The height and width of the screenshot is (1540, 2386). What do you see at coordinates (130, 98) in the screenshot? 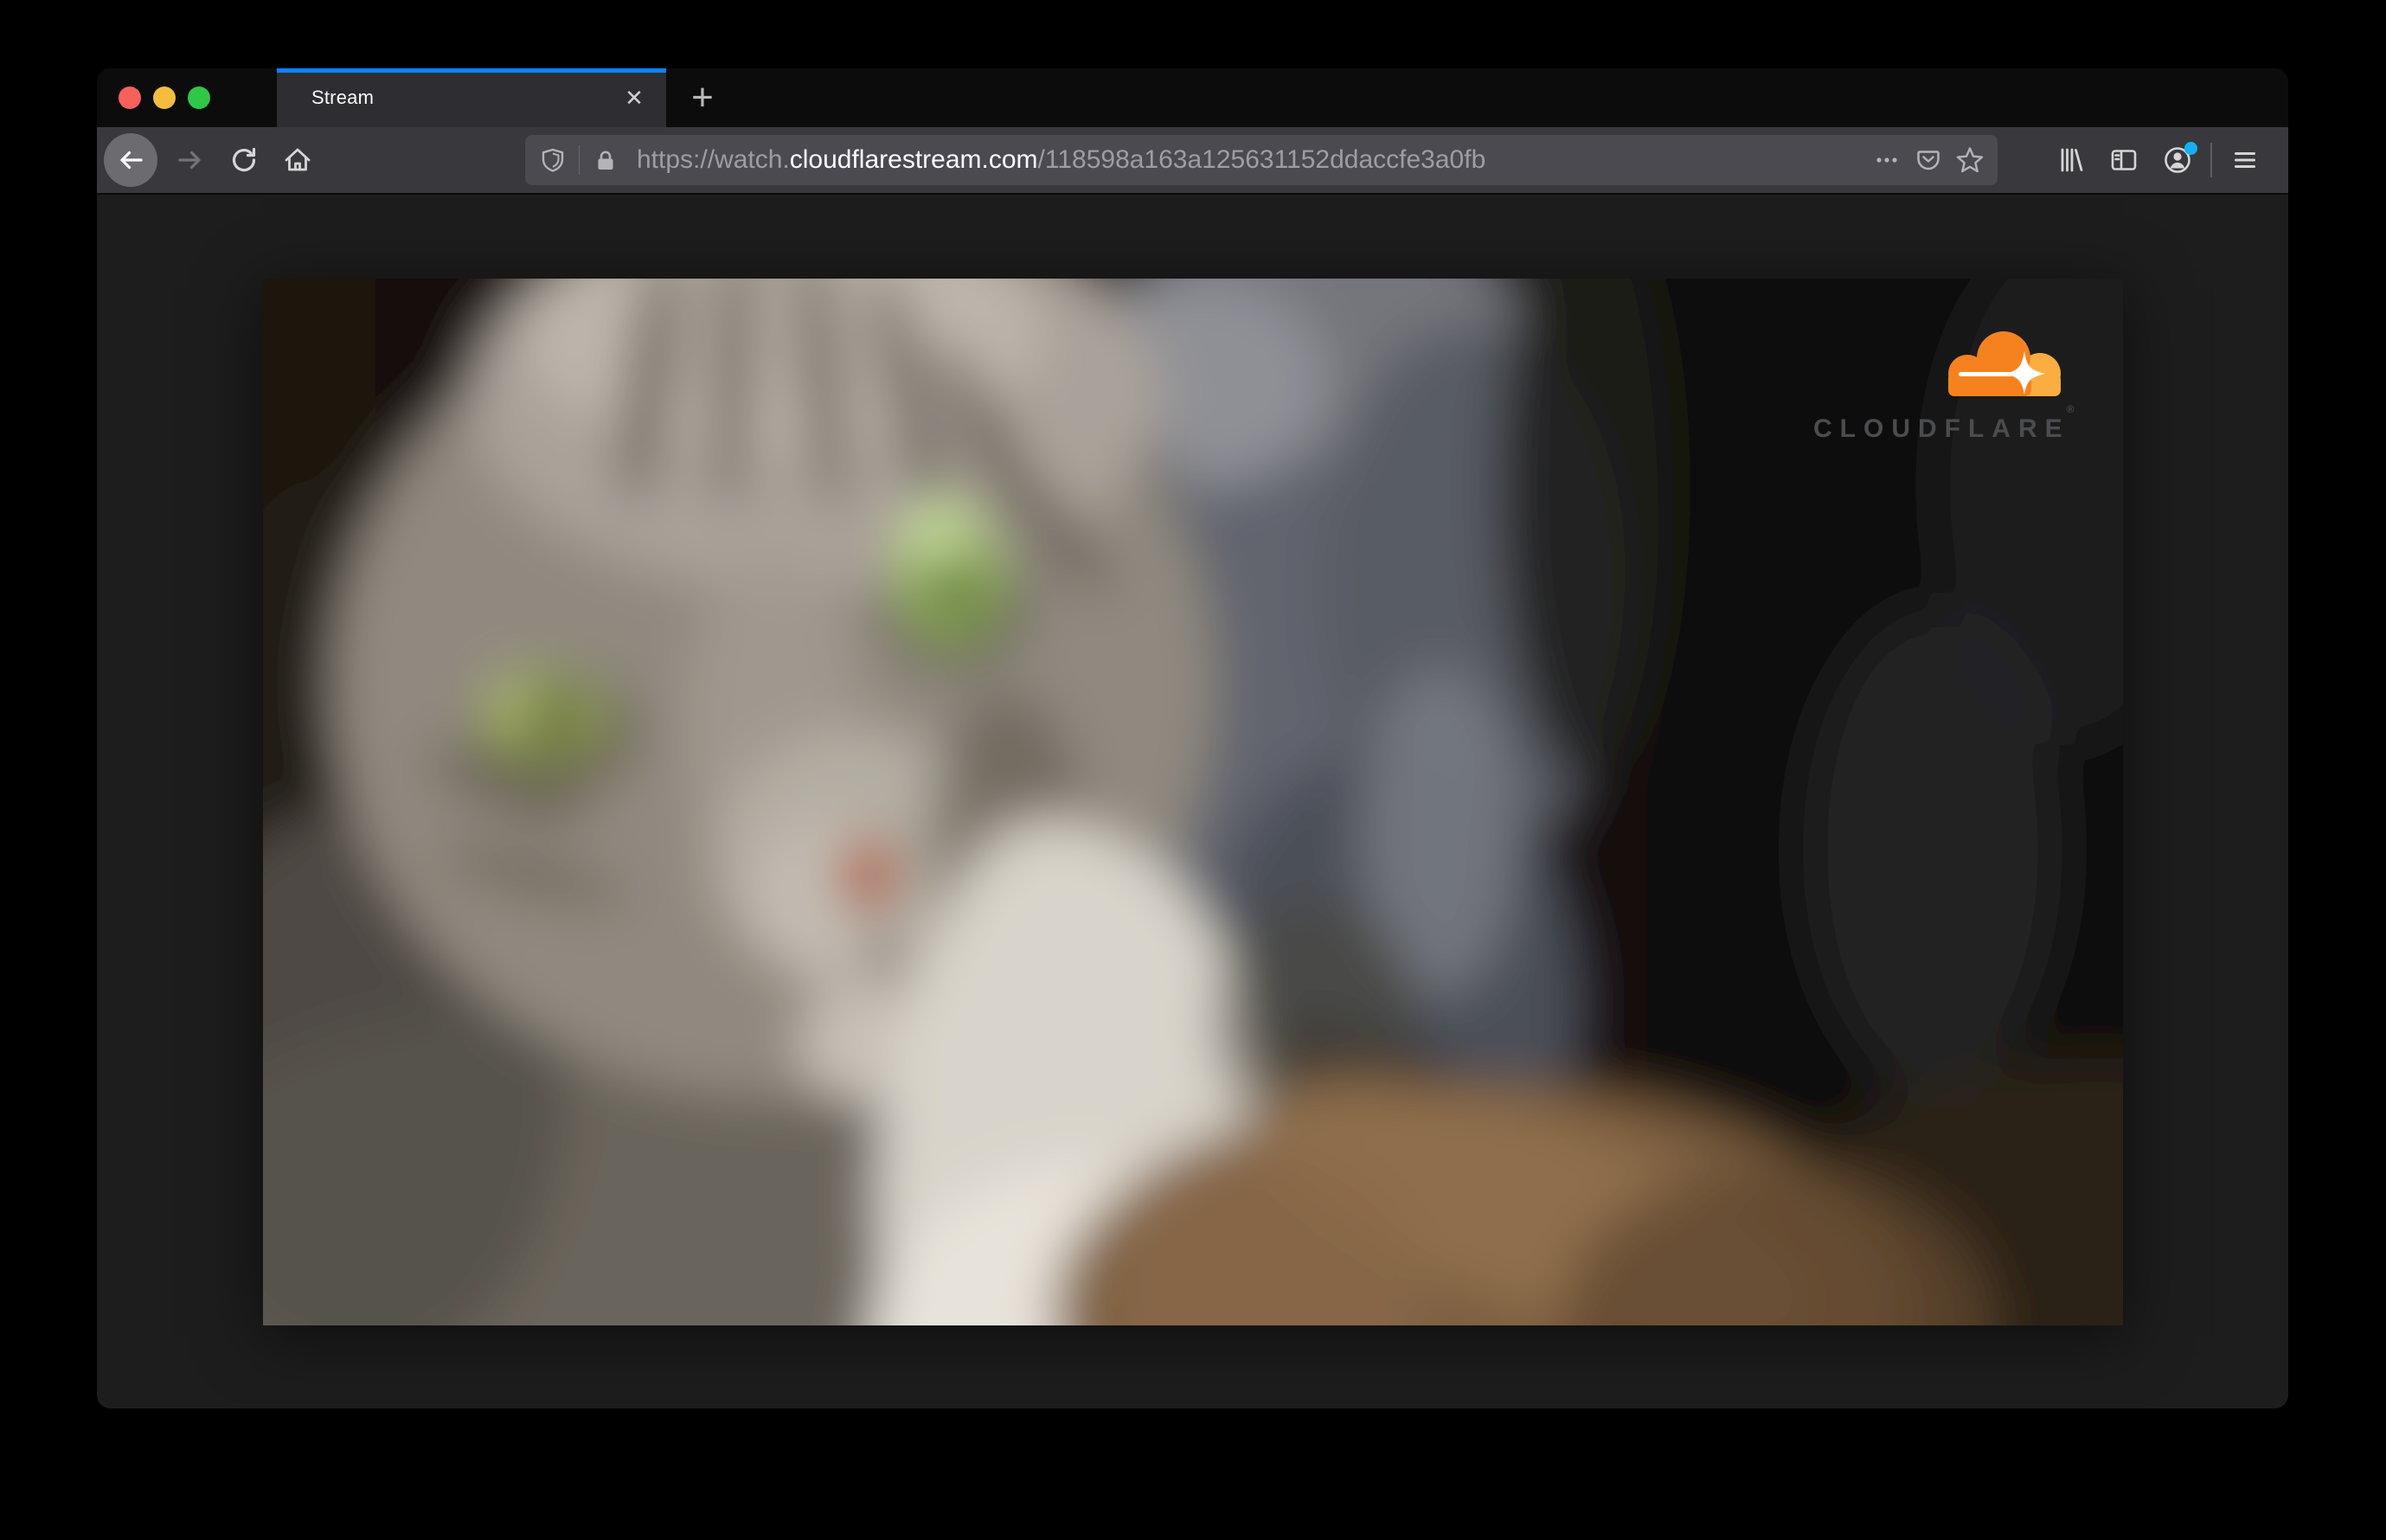
I see `close-window-button` at bounding box center [130, 98].